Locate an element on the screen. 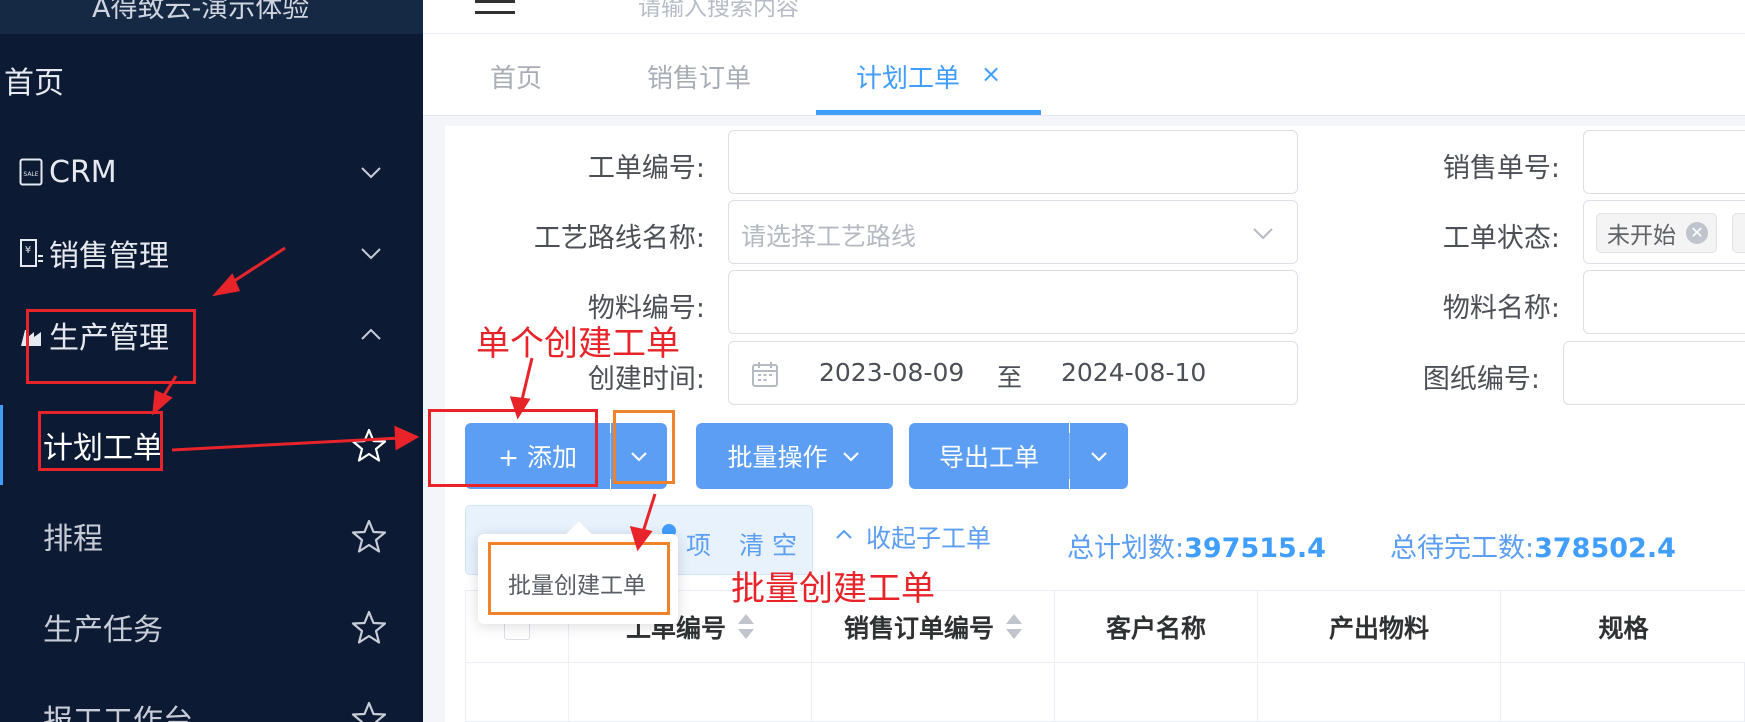 The width and height of the screenshot is (1745, 722). tag-close-icon: ✕ is located at coordinates (1697, 233).